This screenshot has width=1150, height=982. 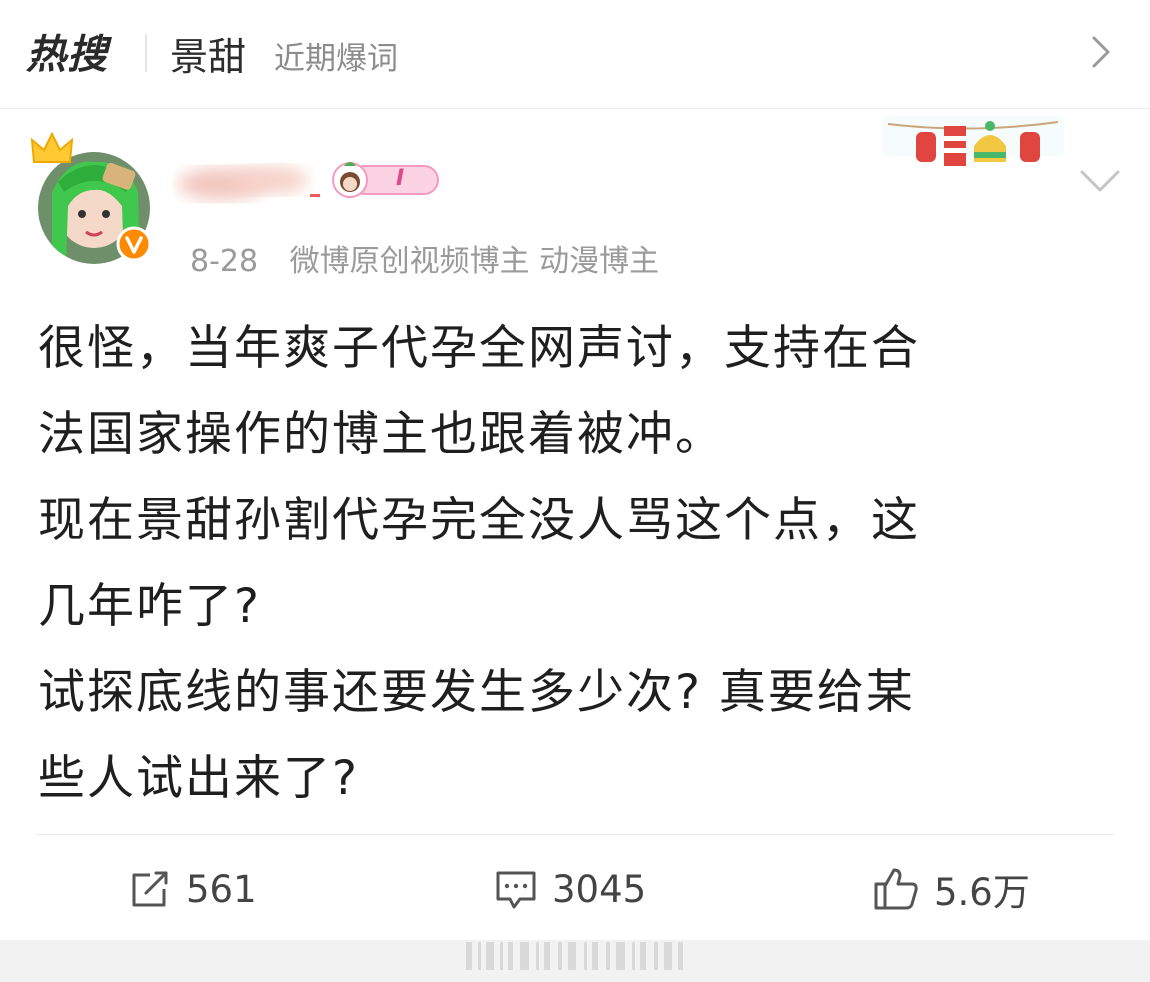 What do you see at coordinates (479, 520) in the screenshot?
I see `post-line: 现在景甜孙割代孕完全没人骂这个点，这` at bounding box center [479, 520].